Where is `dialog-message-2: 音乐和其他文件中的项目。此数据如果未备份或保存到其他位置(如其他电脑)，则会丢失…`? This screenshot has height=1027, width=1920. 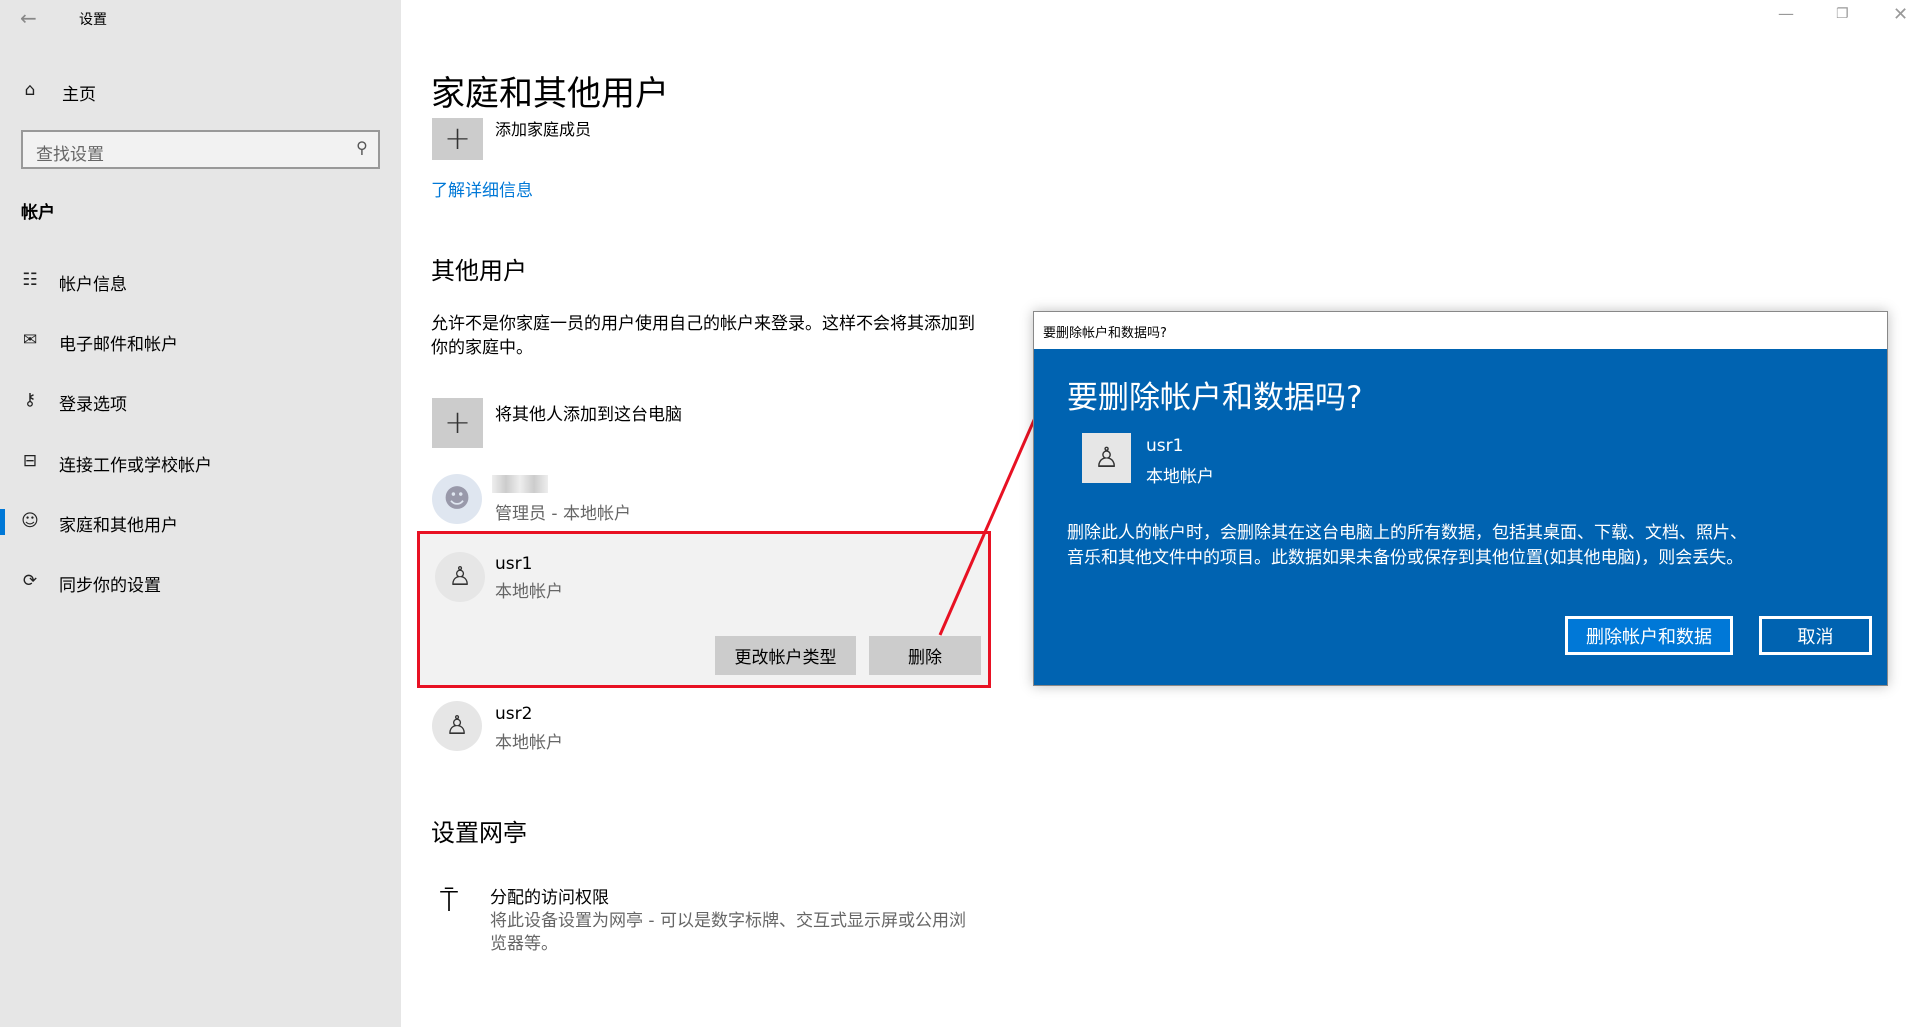
dialog-message-2: 音乐和其他文件中的项目。此数据如果未备份或保存到其他位置(如其他电脑)，则会丢失… is located at coordinates (1405, 558).